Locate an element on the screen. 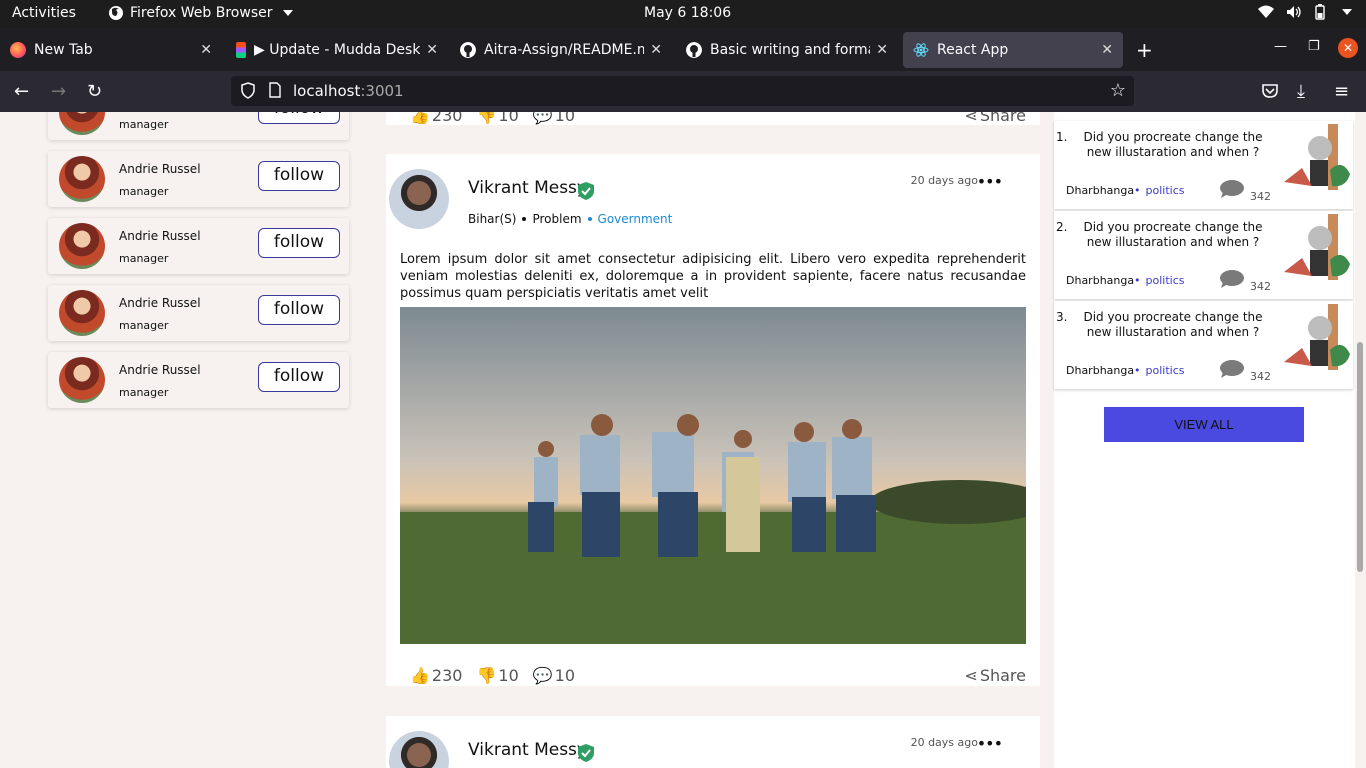  share-icon: ⋖ is located at coordinates (971, 675).